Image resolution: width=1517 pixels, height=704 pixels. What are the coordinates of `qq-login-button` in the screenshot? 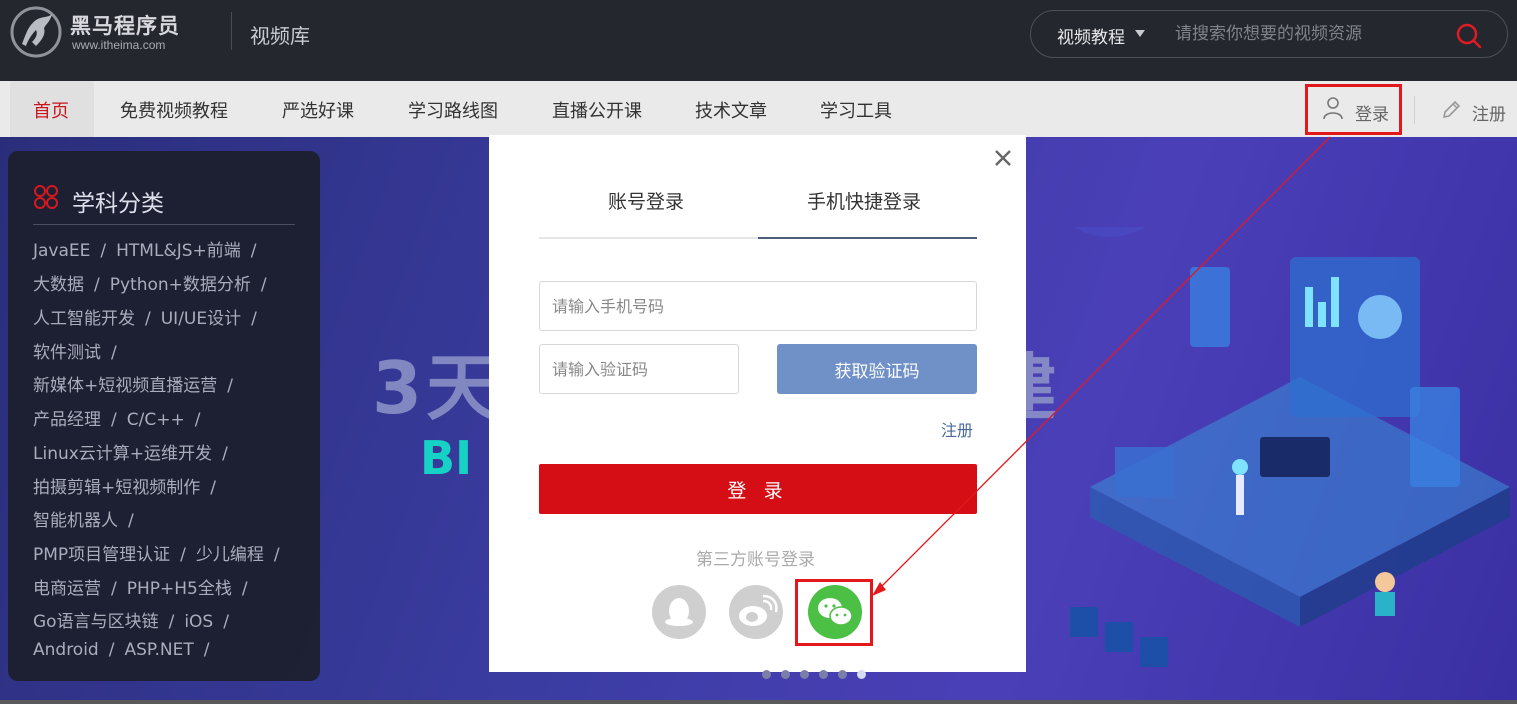 It's located at (679, 612).